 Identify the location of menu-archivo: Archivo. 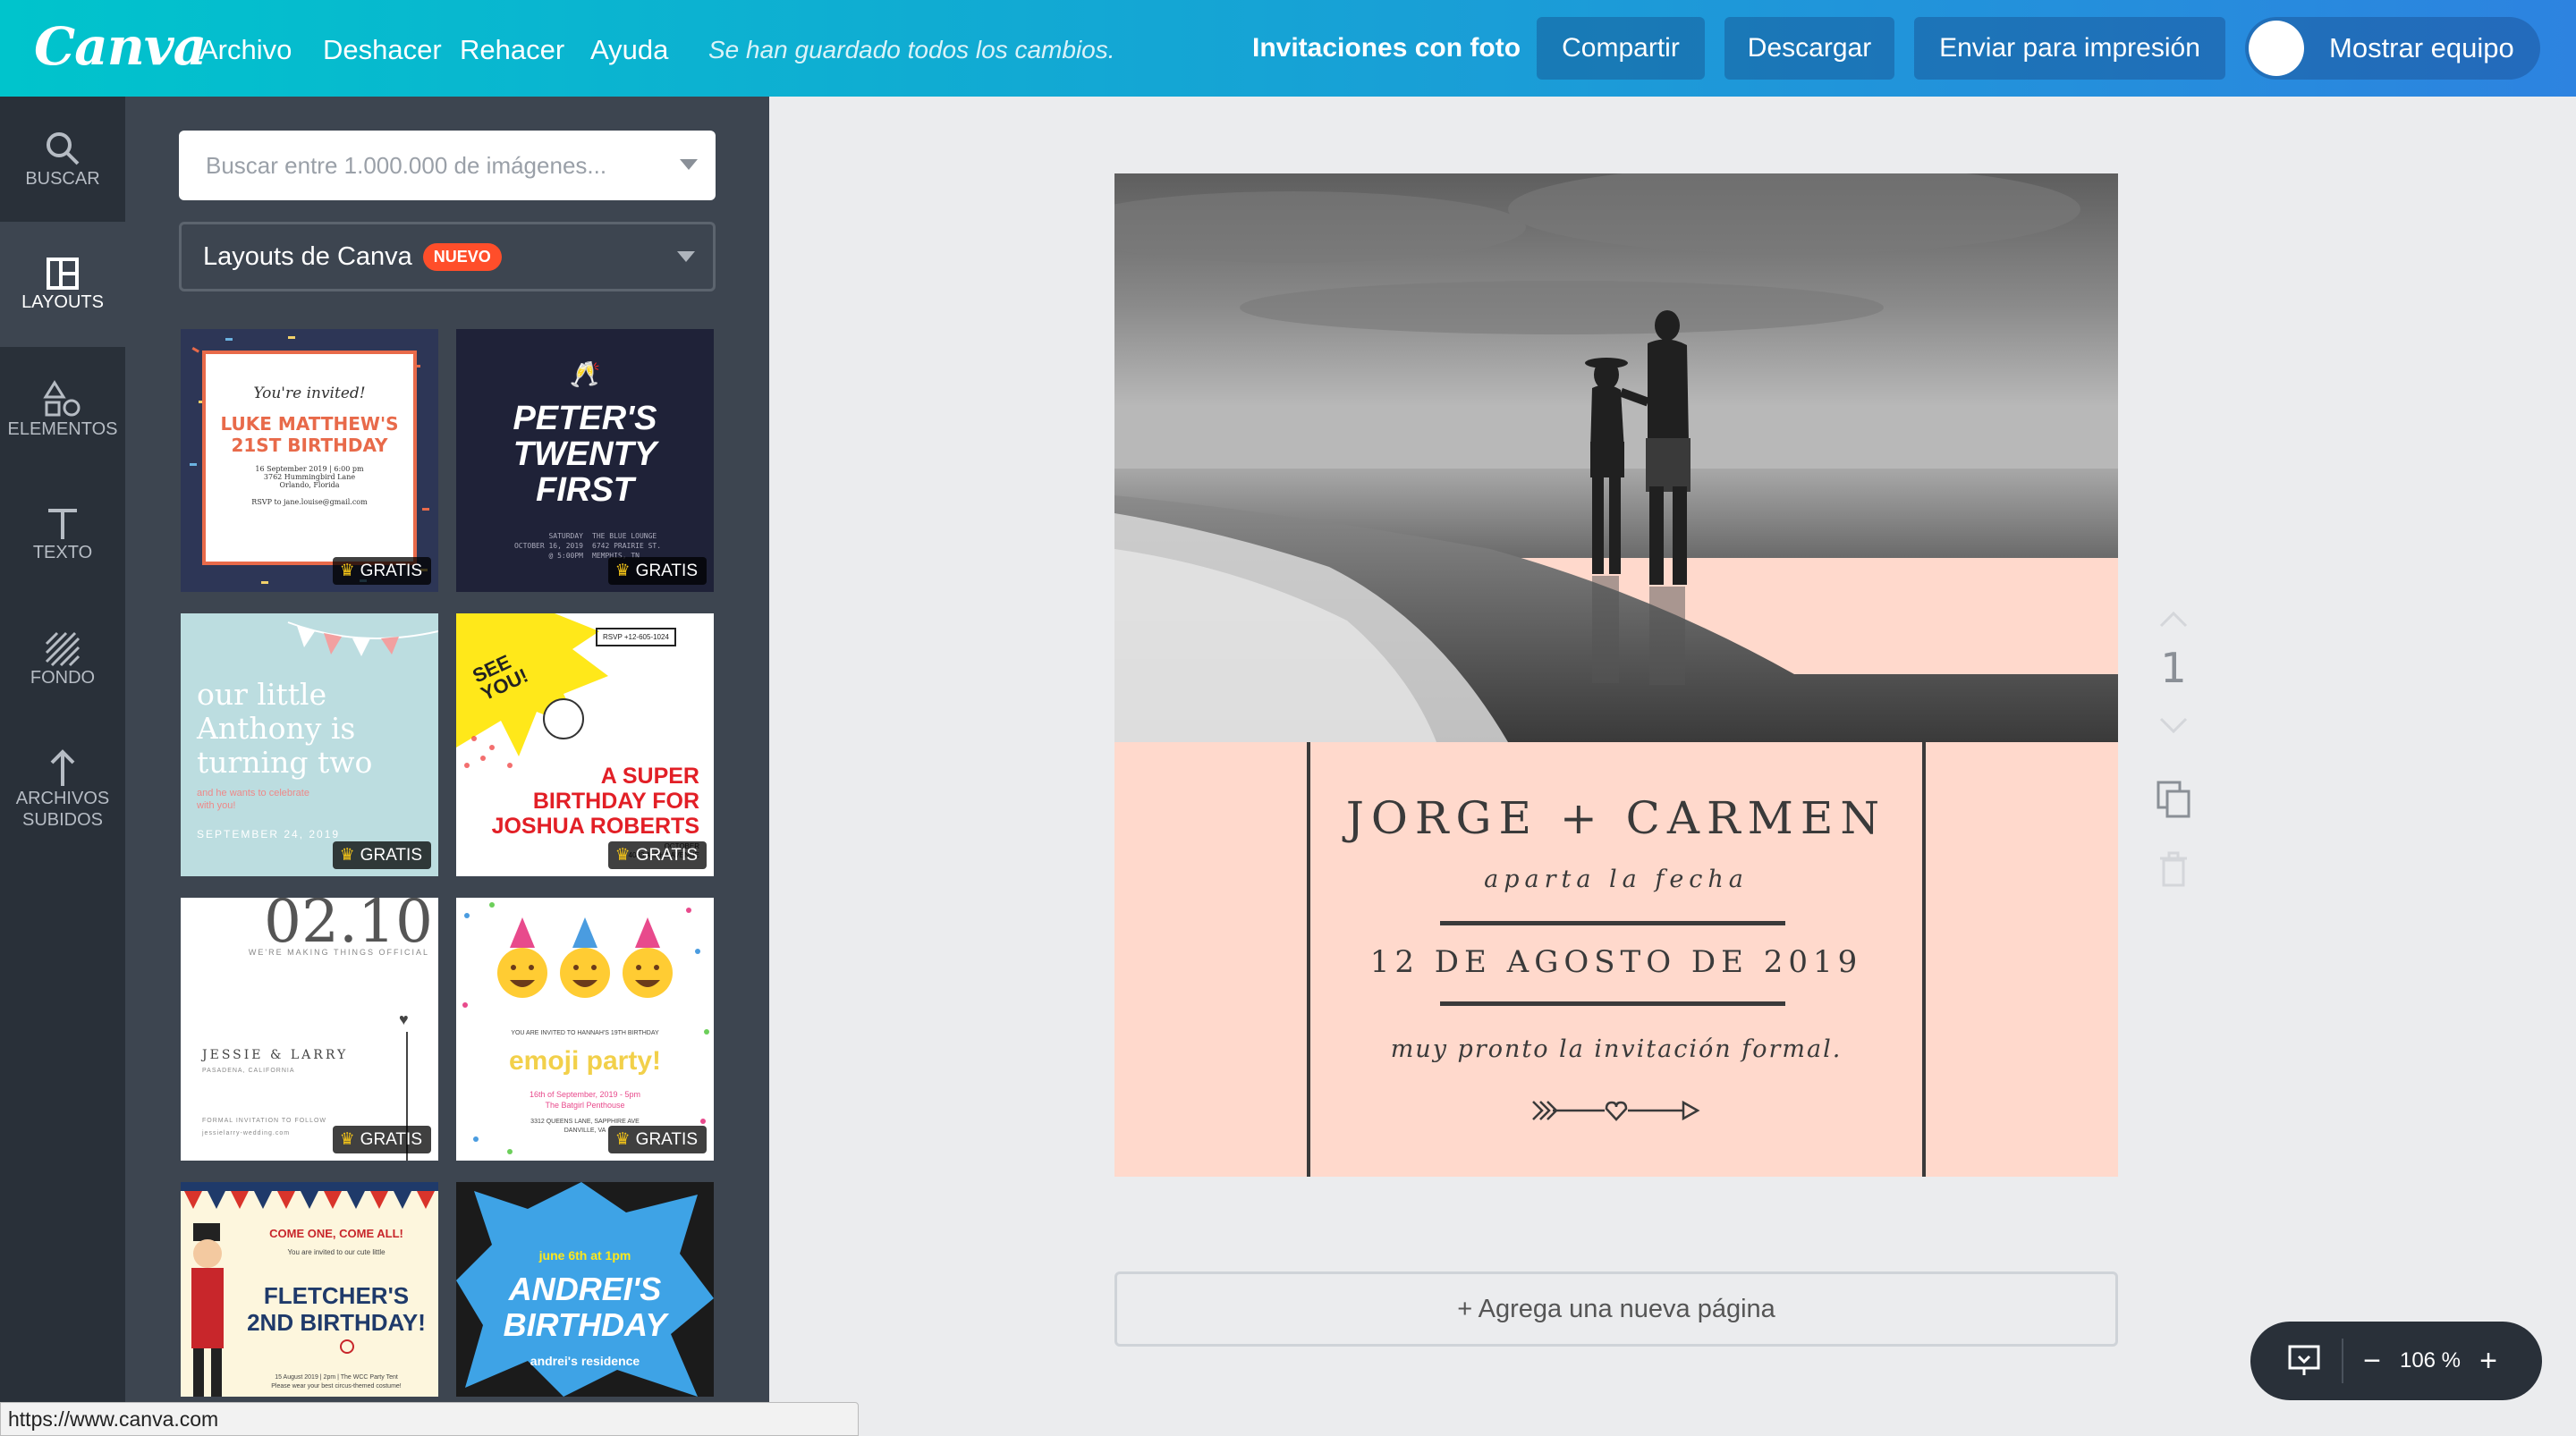
(245, 50).